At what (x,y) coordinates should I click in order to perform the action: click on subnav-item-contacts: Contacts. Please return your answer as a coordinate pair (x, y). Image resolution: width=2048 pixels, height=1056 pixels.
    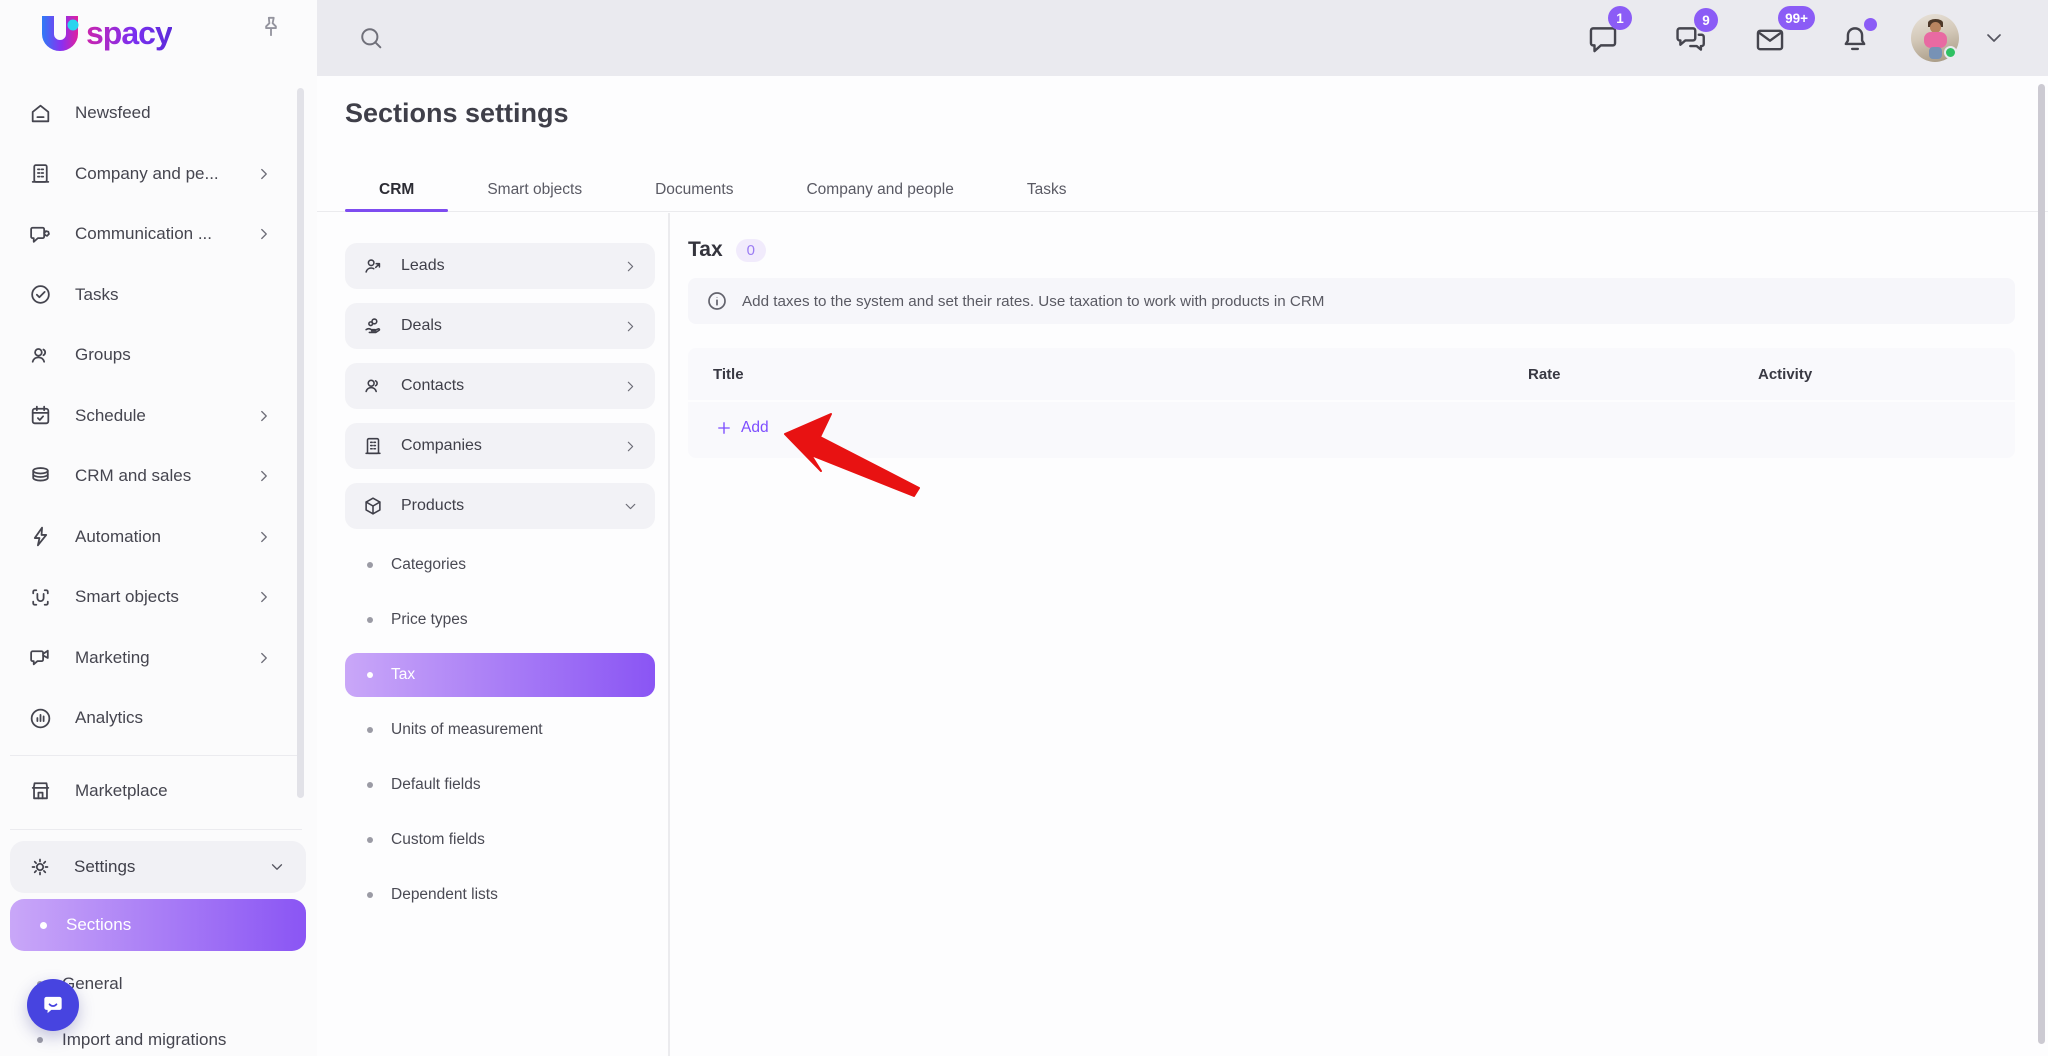
    Looking at the image, I should click on (500, 386).